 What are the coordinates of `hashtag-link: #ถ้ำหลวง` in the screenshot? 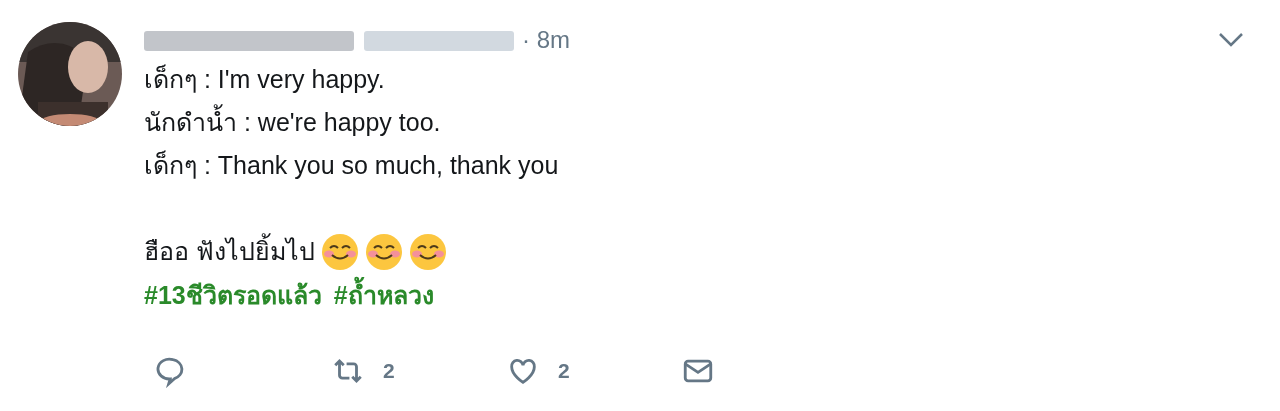 It's located at (383, 294).